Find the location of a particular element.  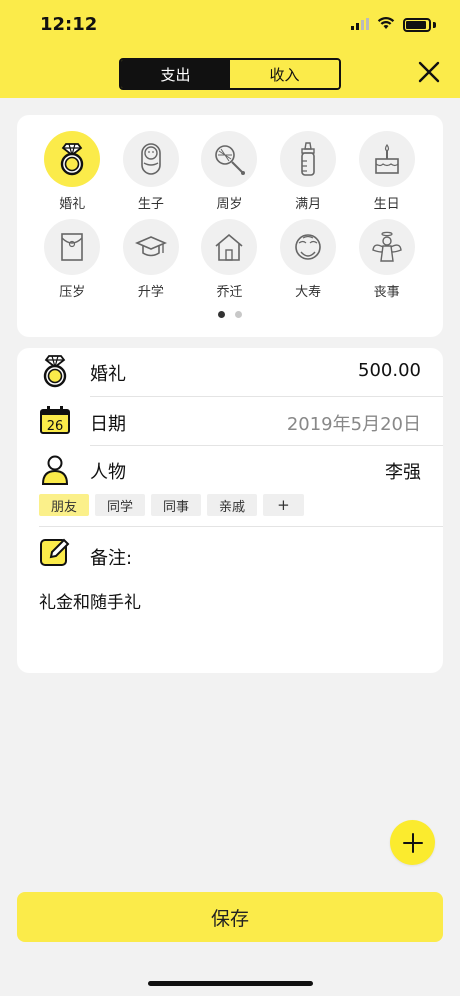

person-value: 李强 is located at coordinates (403, 471).